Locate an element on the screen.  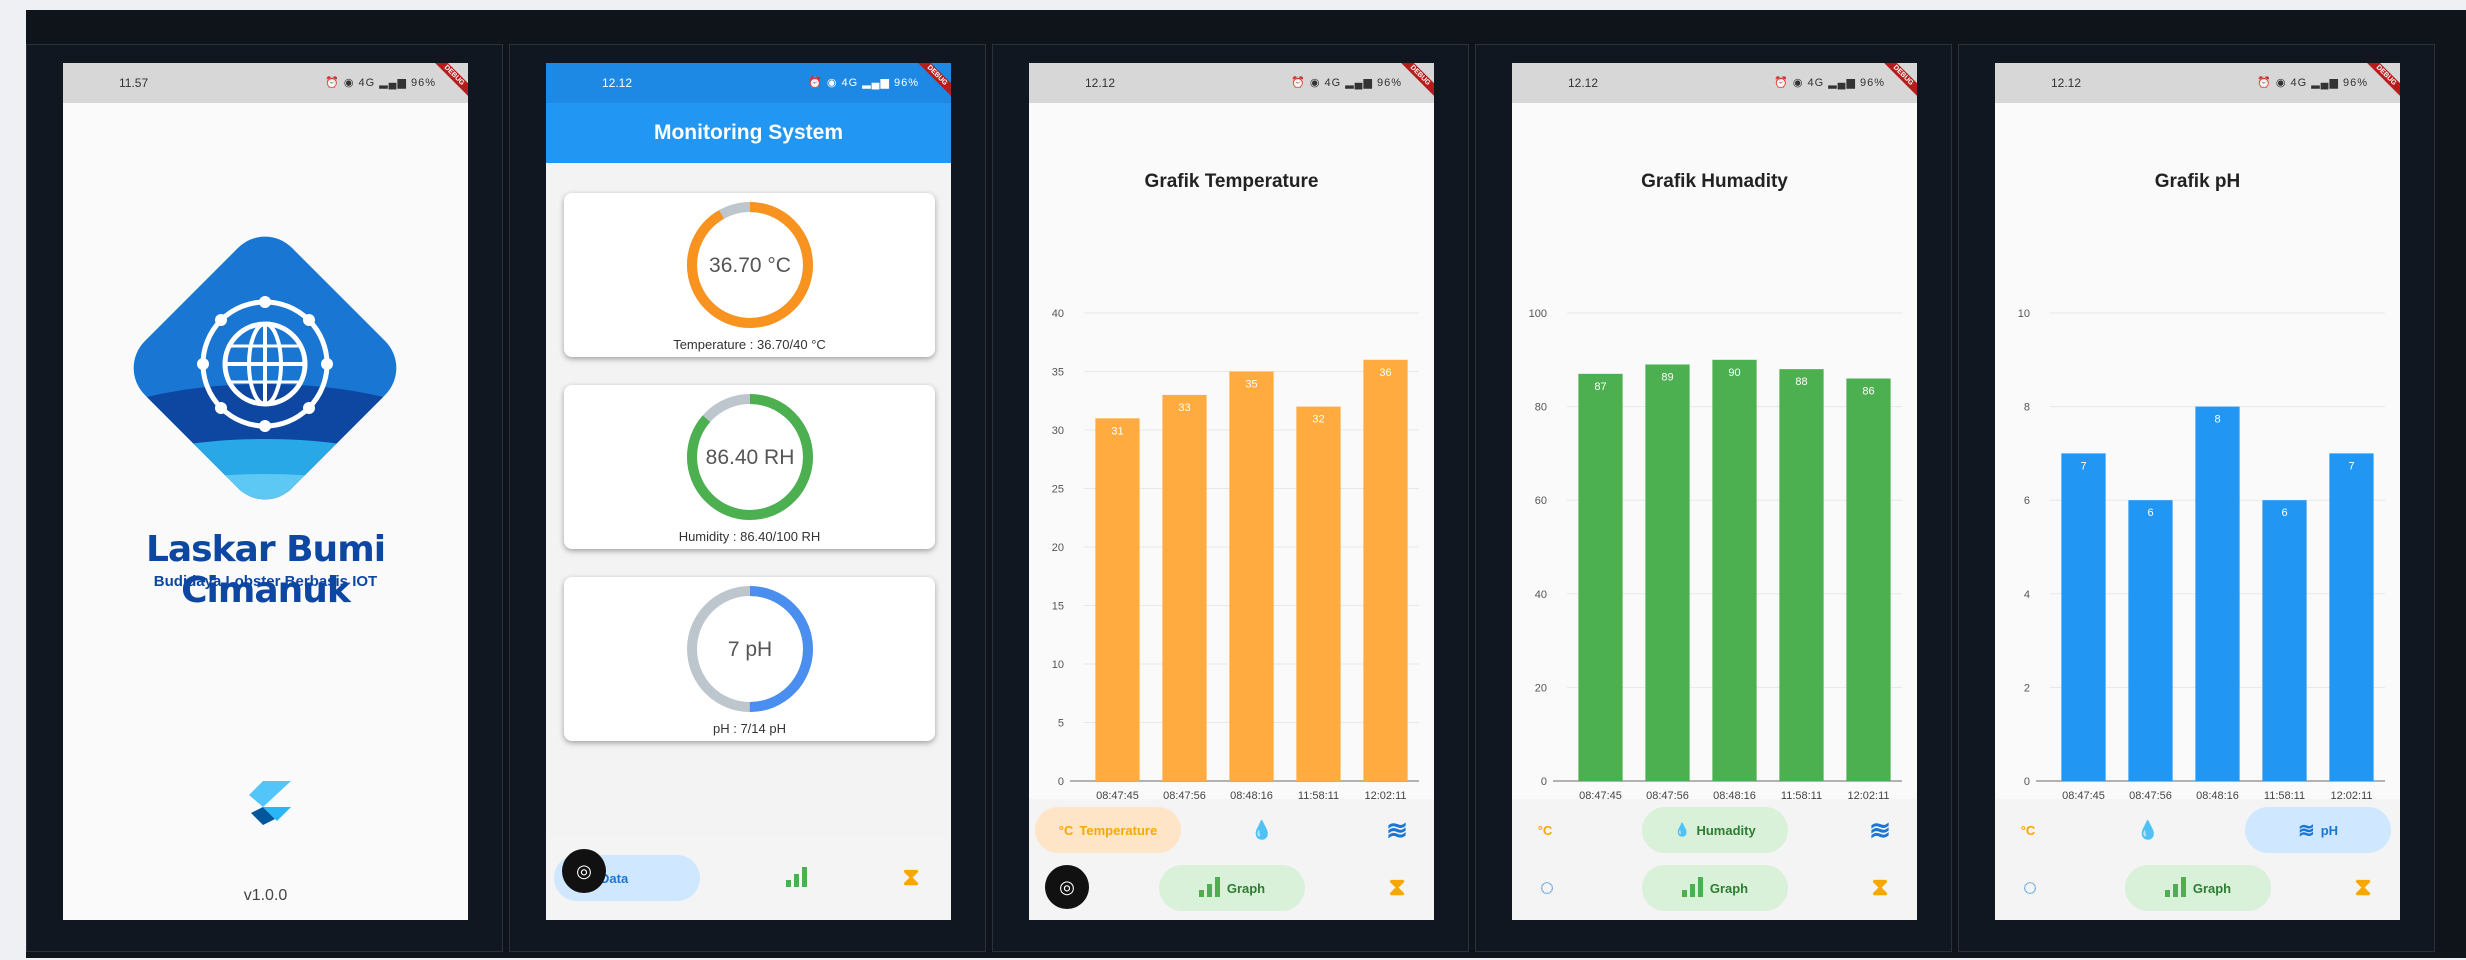
loading-circle-icon: ◌ is located at coordinates (2030, 887).